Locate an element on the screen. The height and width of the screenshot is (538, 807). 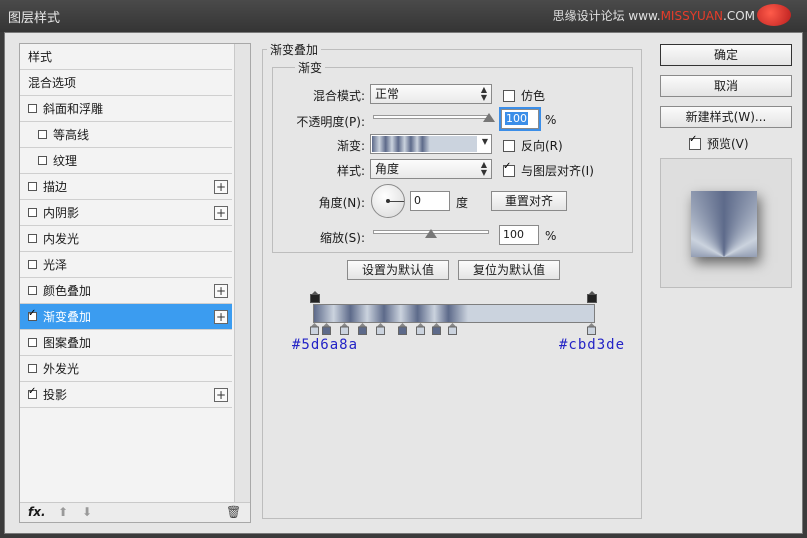
reset-default-button: 复位为默认值 is located at coordinates (509, 270).